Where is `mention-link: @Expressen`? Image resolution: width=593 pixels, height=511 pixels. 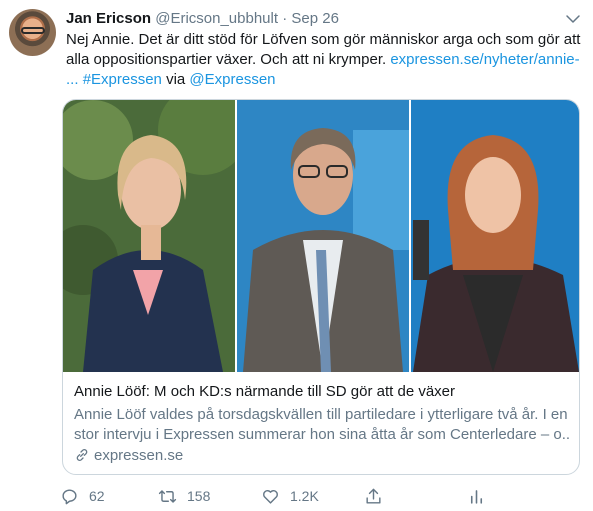
mention-link: @Expressen is located at coordinates (232, 79).